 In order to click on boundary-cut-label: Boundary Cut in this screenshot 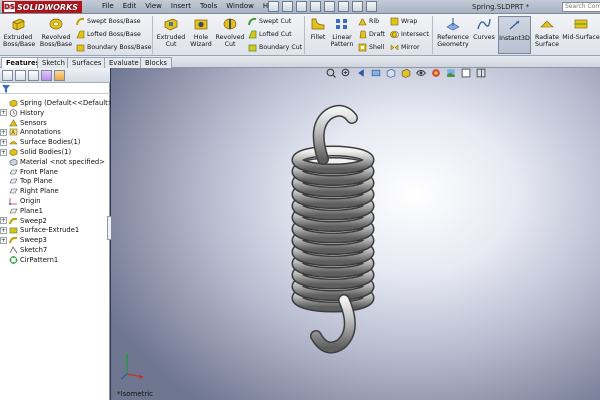, I will do `click(281, 47)`.